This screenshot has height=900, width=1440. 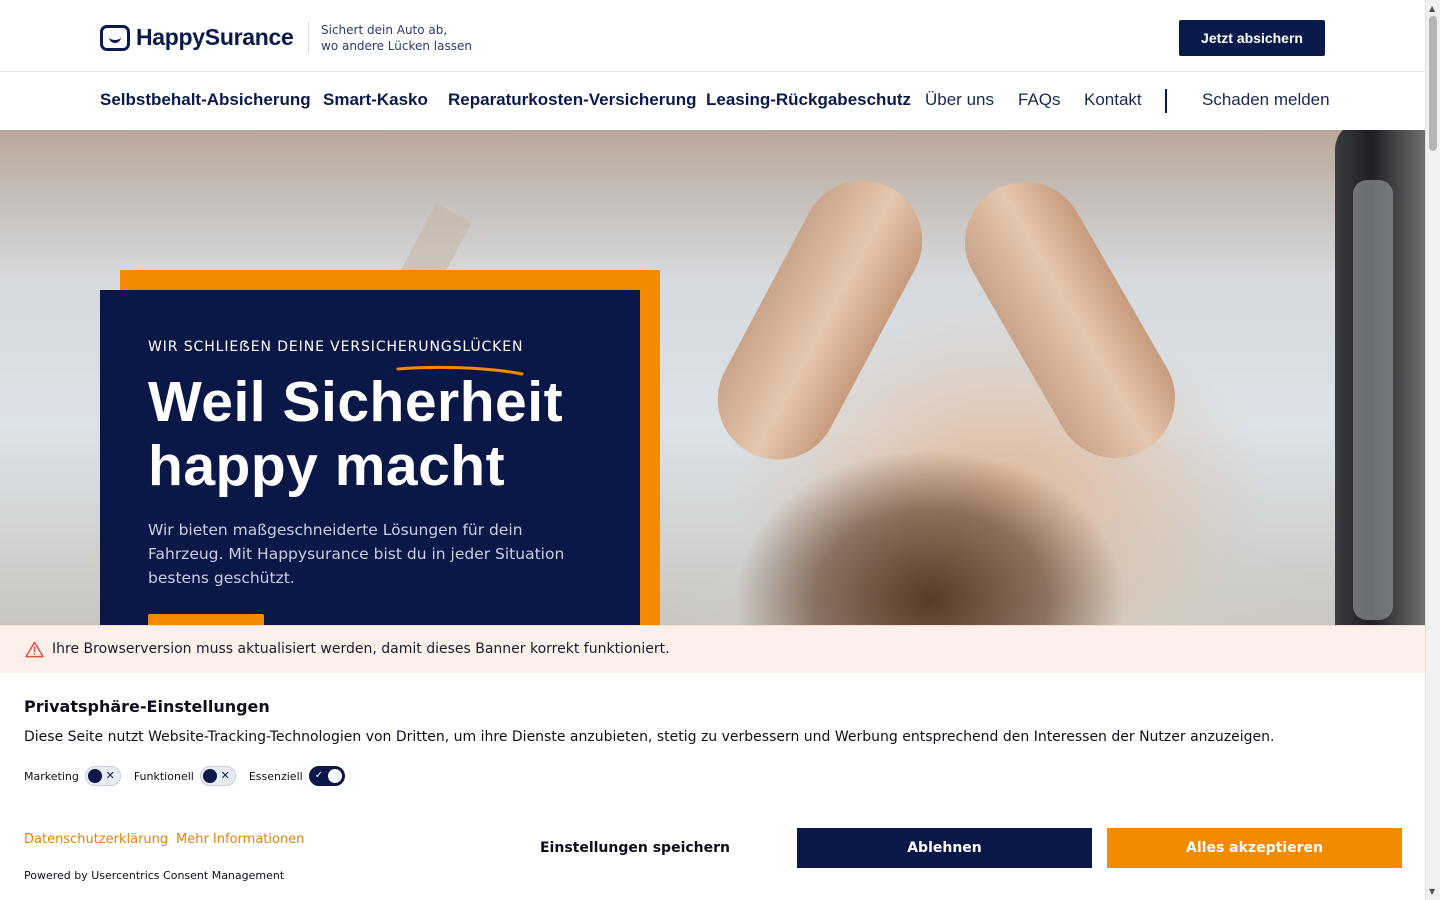 What do you see at coordinates (1266, 100) in the screenshot?
I see `report-claim-link: Schaden melden` at bounding box center [1266, 100].